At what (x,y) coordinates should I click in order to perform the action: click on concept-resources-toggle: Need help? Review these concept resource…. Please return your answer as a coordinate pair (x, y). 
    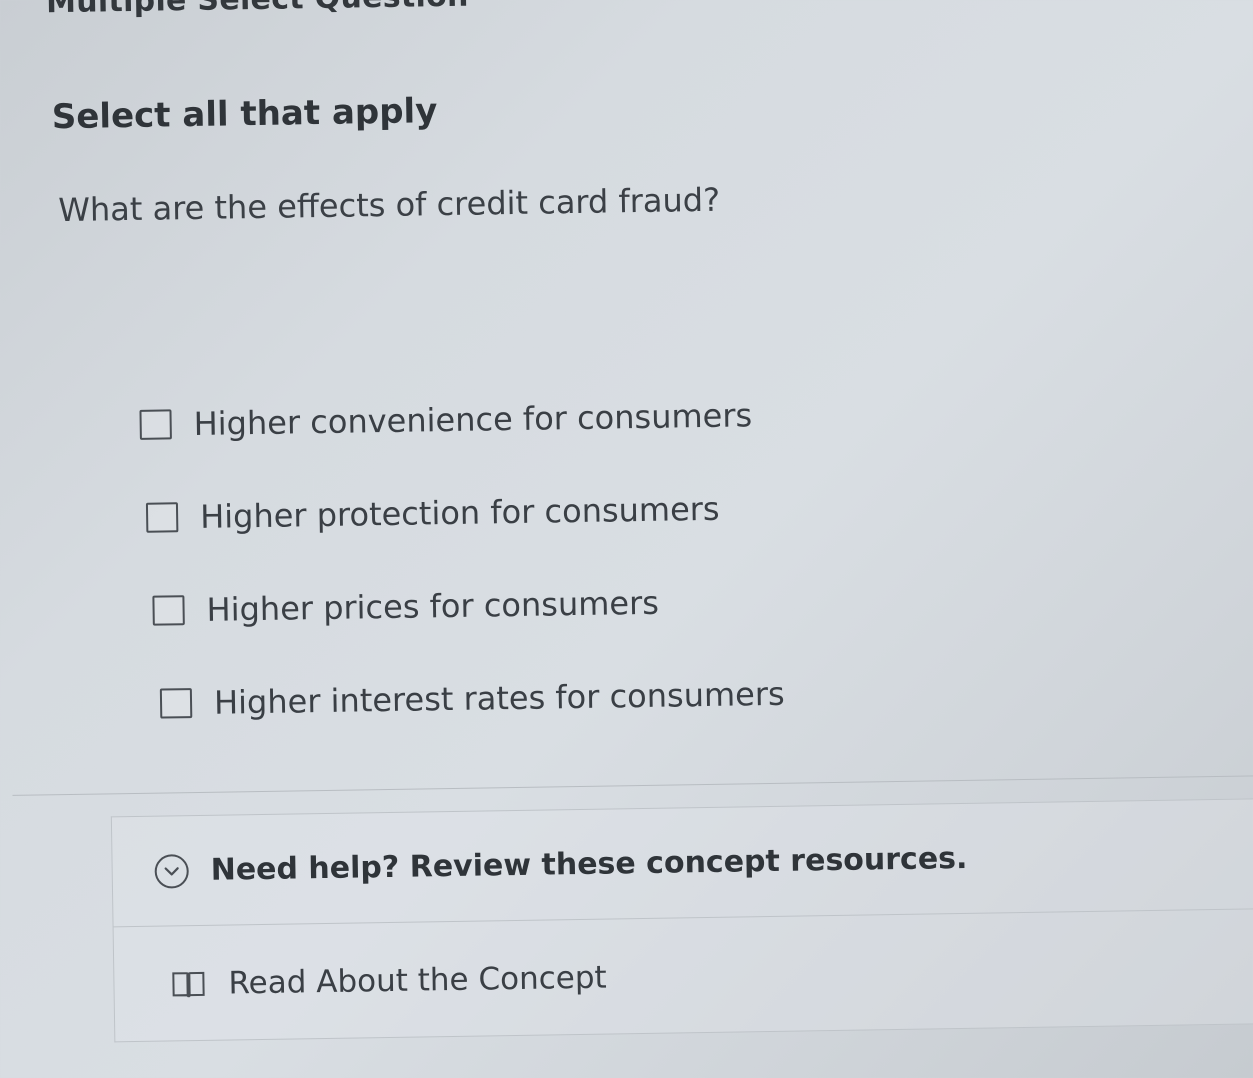
    Looking at the image, I should click on (682, 863).